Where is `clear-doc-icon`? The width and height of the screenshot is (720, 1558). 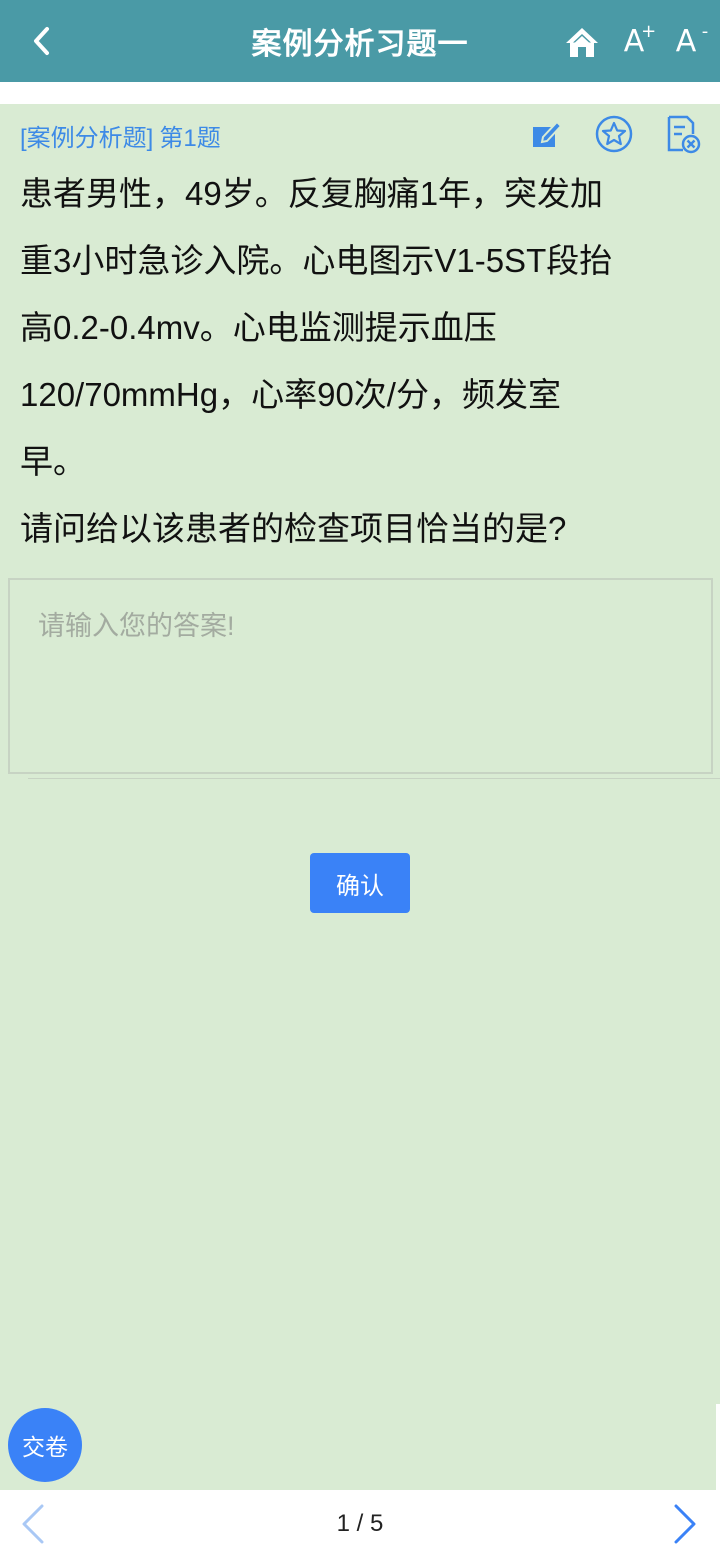 clear-doc-icon is located at coordinates (684, 134).